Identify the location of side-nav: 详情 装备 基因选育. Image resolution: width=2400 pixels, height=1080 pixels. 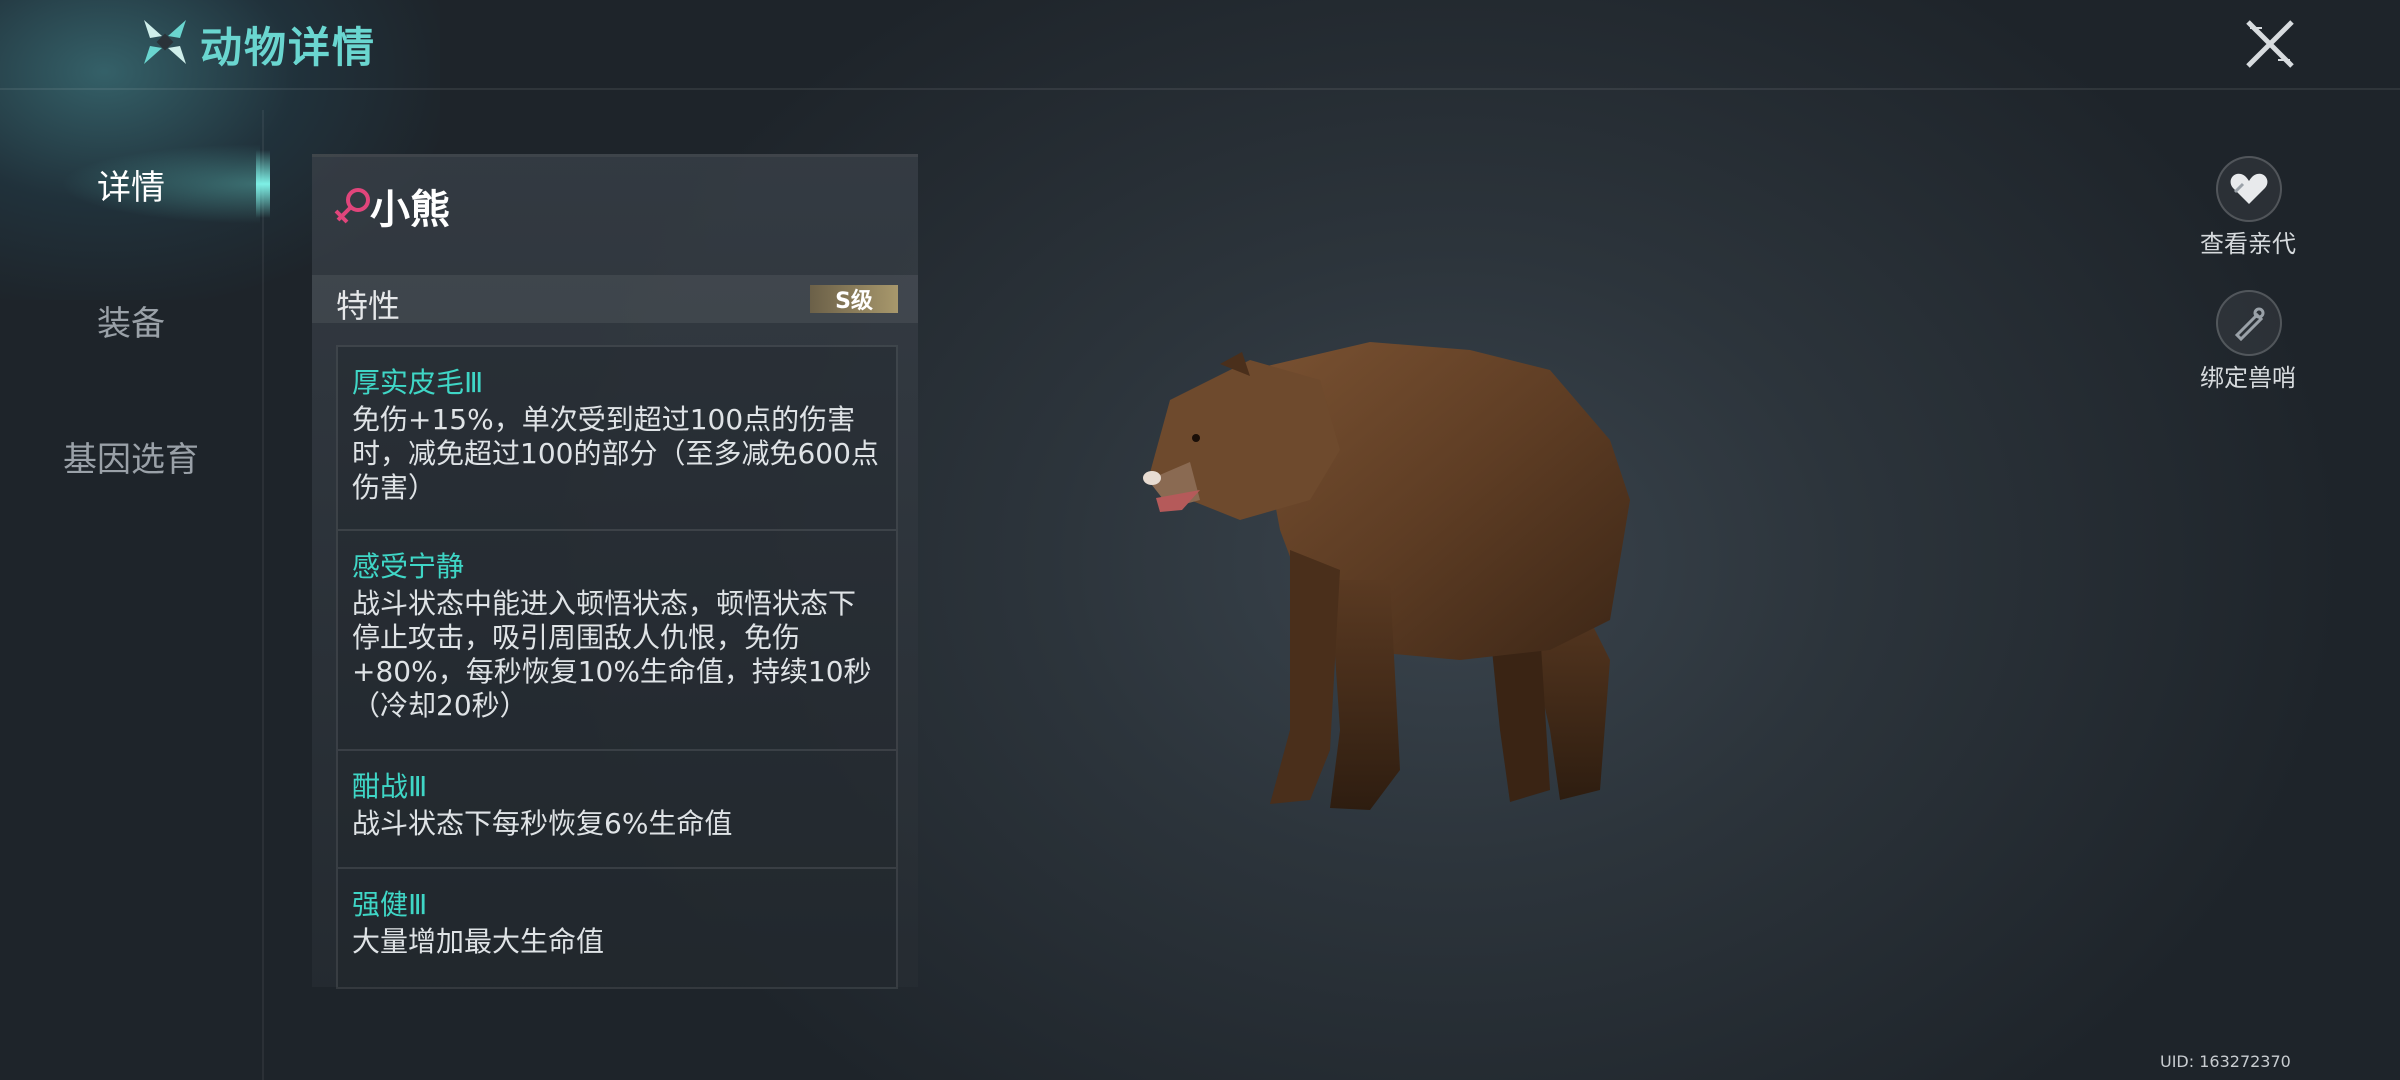
(135, 595).